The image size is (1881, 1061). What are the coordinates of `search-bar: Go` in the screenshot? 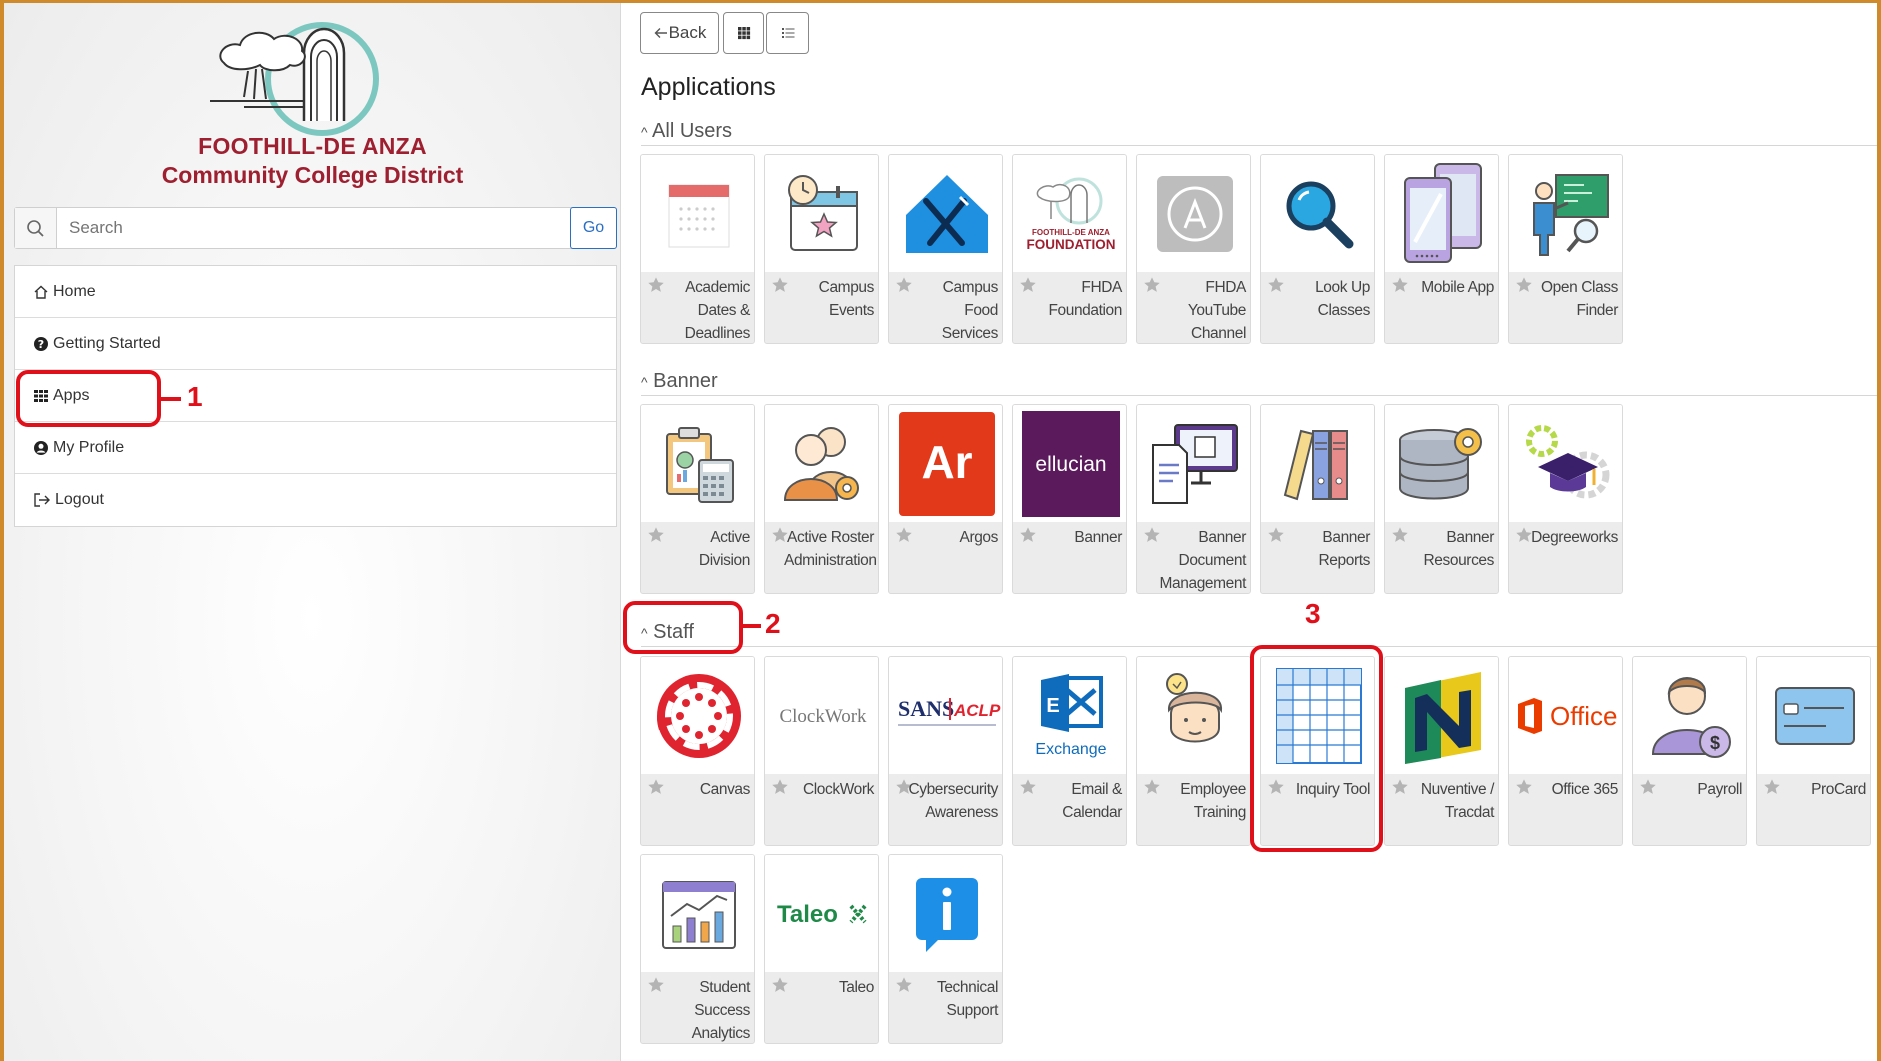 It's located at (315, 228).